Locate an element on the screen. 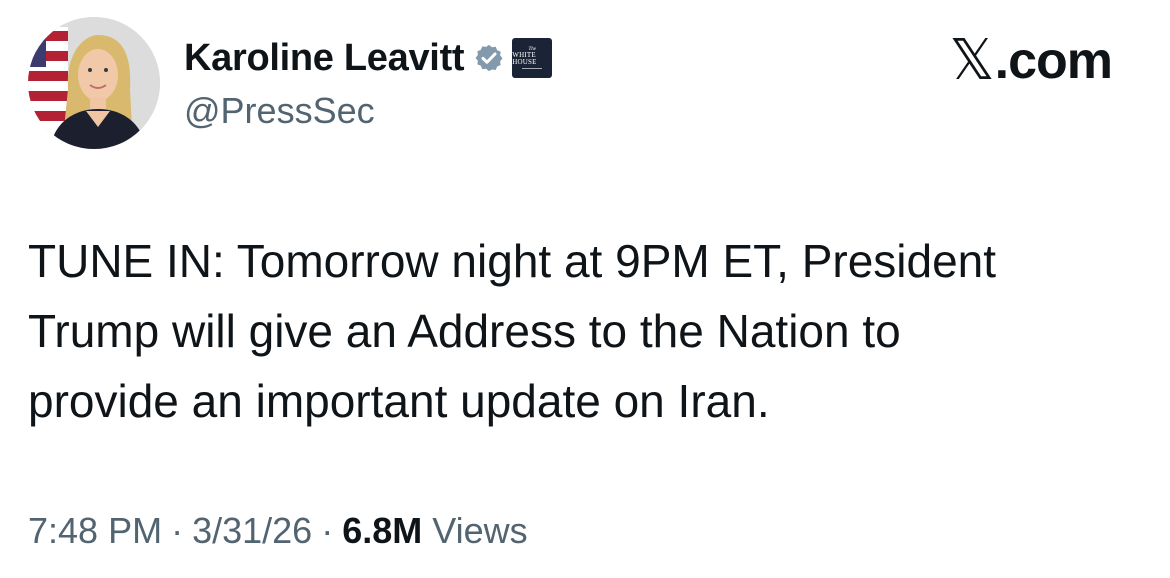 The width and height of the screenshot is (1170, 578). flag-background is located at coordinates (48, 82).